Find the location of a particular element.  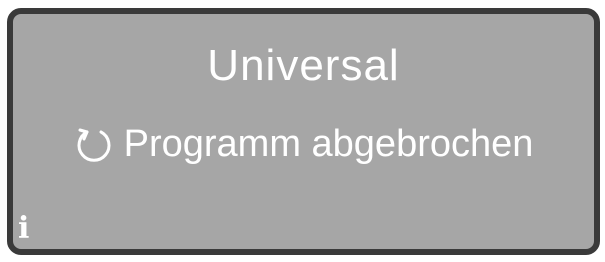

status-row: Programm abgebrochen is located at coordinates (303, 144).